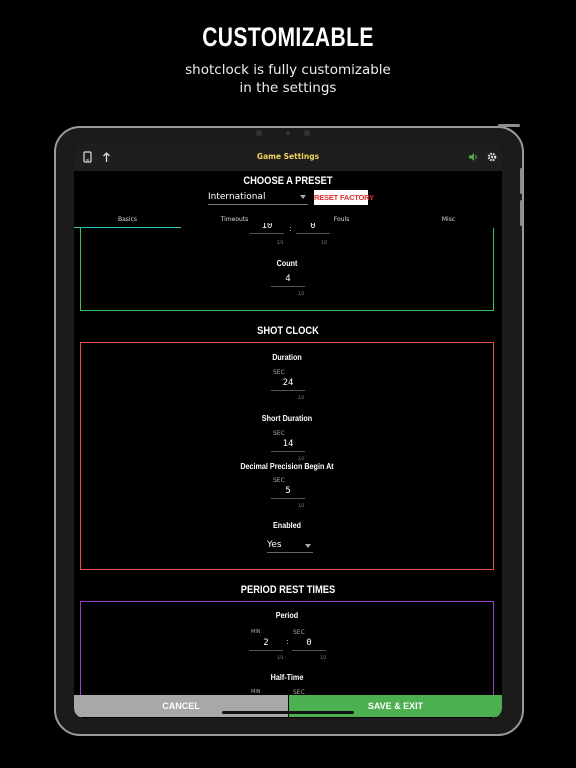 The height and width of the screenshot is (768, 576). Describe the element at coordinates (301, 293) in the screenshot. I see `count-counter: 1/2` at that location.